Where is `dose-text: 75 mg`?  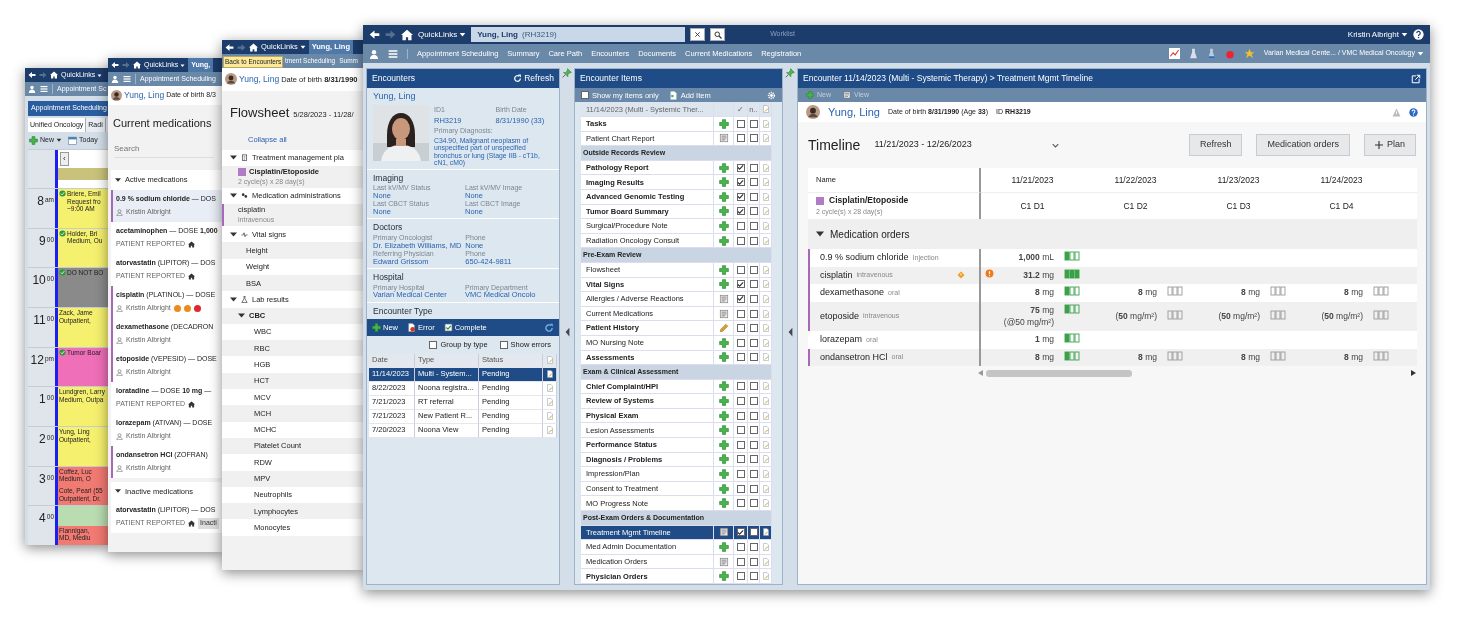
dose-text: 75 mg is located at coordinates (1042, 310).